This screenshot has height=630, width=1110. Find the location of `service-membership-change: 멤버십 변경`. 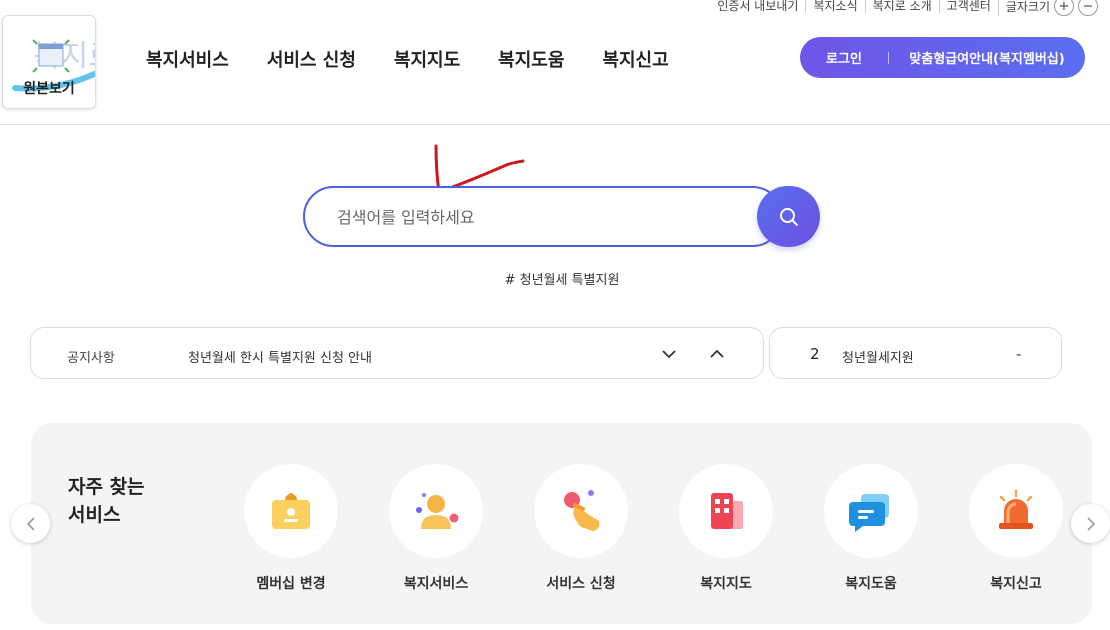

service-membership-change: 멤버십 변경 is located at coordinates (291, 528).